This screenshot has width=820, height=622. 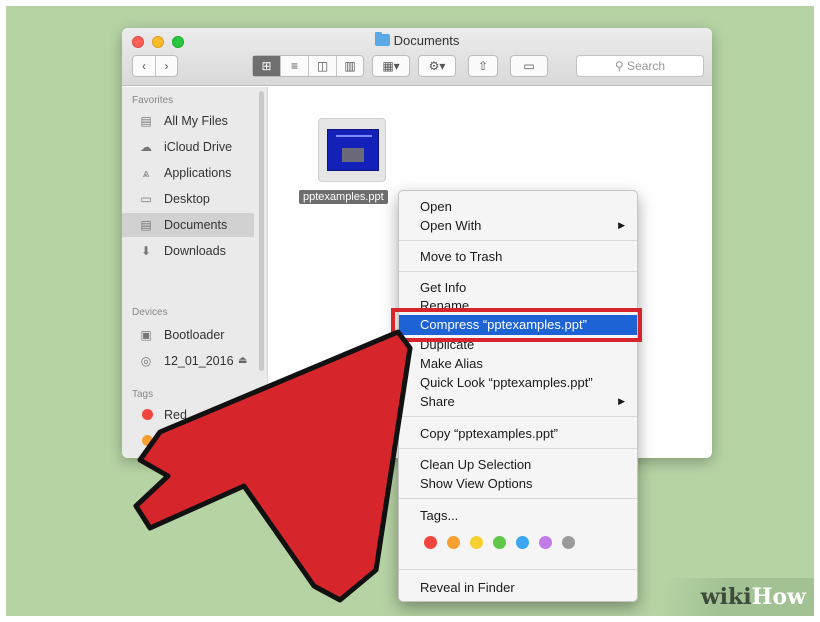 I want to click on sidebar-item-label: Applications, so click(x=198, y=173).